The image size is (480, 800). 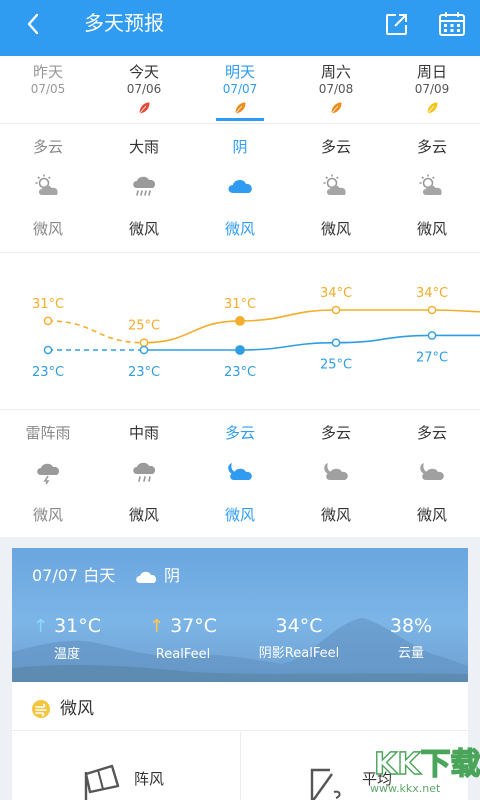 I want to click on tab-day-4: 周日 07/09, so click(x=432, y=90).